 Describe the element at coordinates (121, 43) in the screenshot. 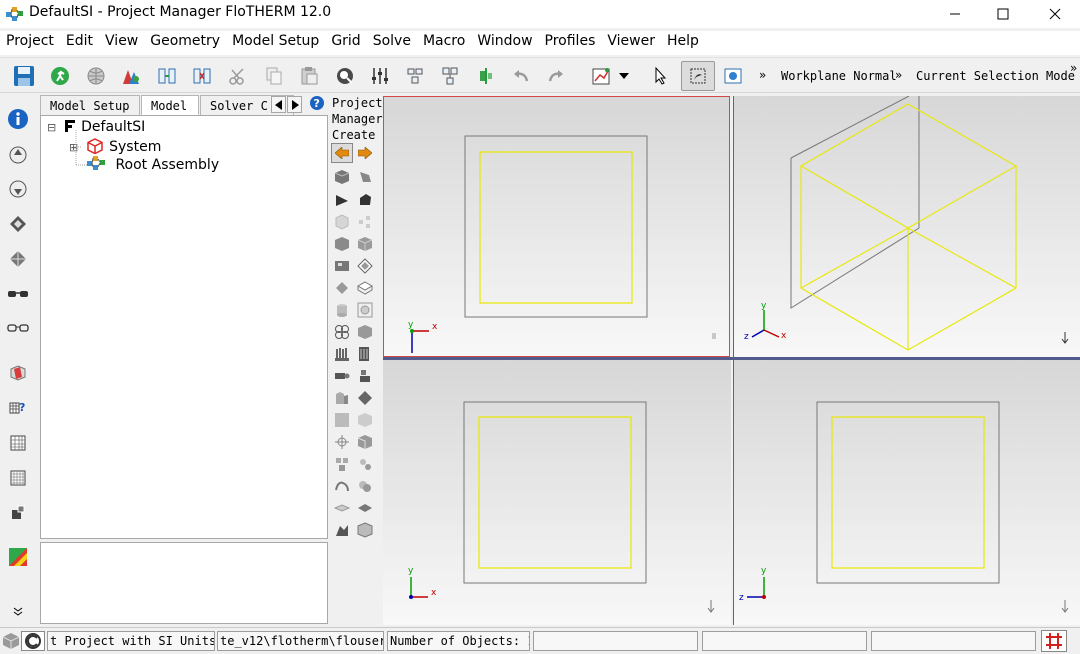

I see `menu-view: View` at that location.